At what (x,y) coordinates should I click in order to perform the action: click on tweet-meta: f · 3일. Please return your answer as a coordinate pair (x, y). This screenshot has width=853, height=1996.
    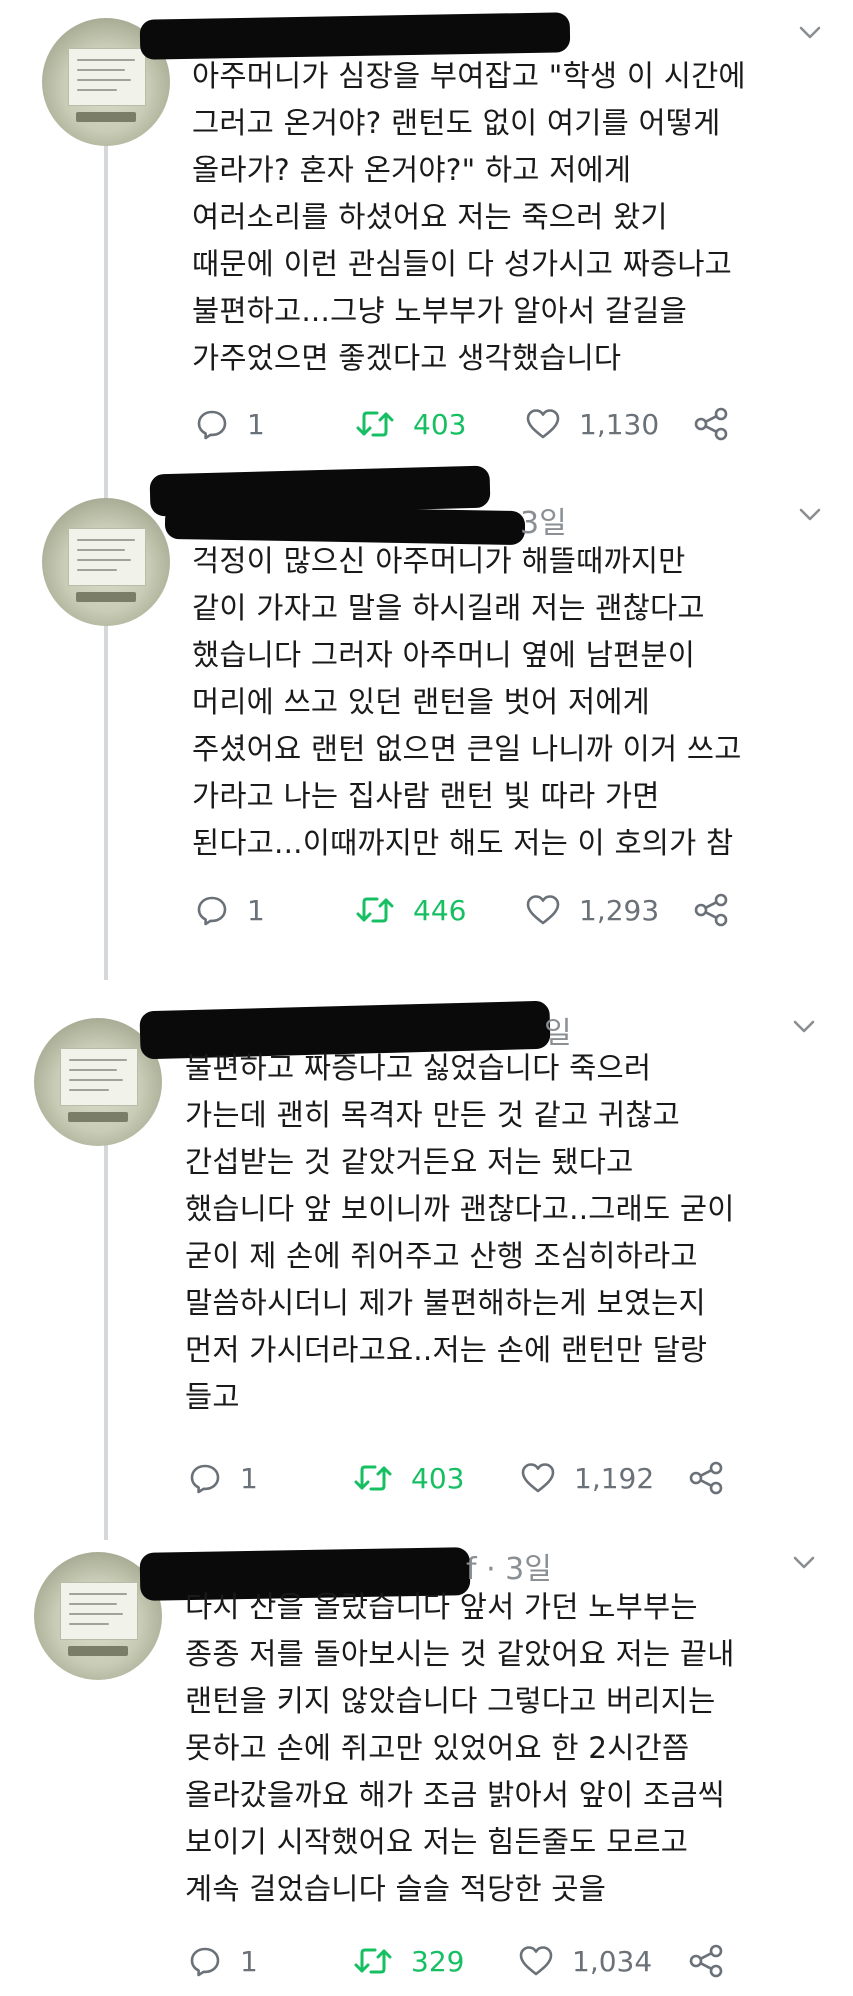
    Looking at the image, I should click on (509, 1569).